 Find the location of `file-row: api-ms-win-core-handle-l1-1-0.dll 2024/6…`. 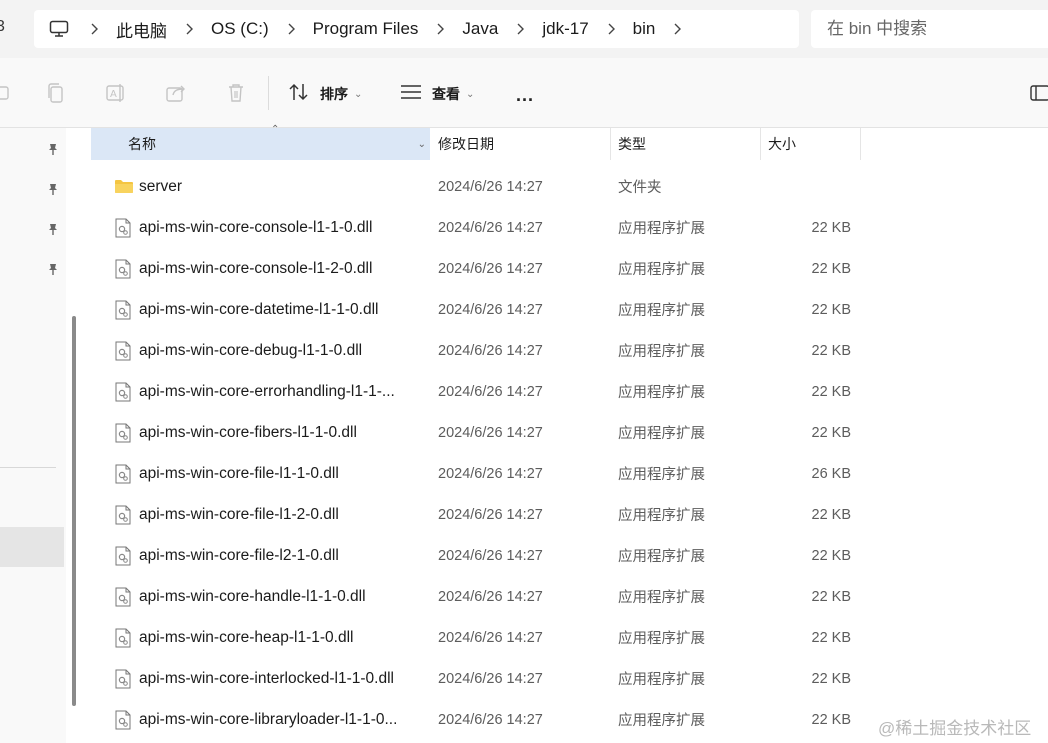

file-row: api-ms-win-core-handle-l1-1-0.dll 2024/6… is located at coordinates (476, 596).